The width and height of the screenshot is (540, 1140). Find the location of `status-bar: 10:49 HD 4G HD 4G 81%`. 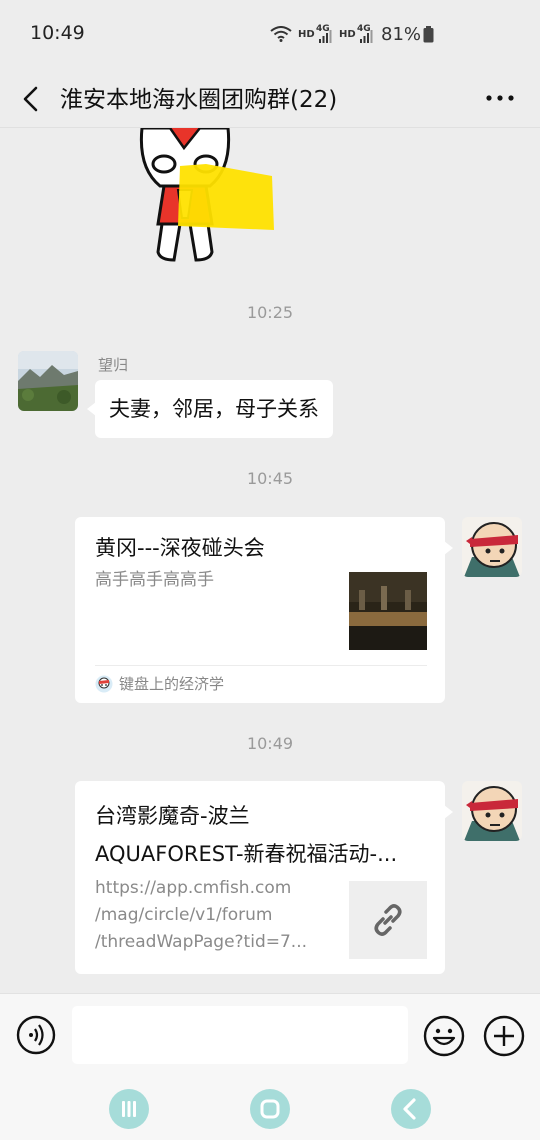

status-bar: 10:49 HD 4G HD 4G 81% is located at coordinates (270, 35).